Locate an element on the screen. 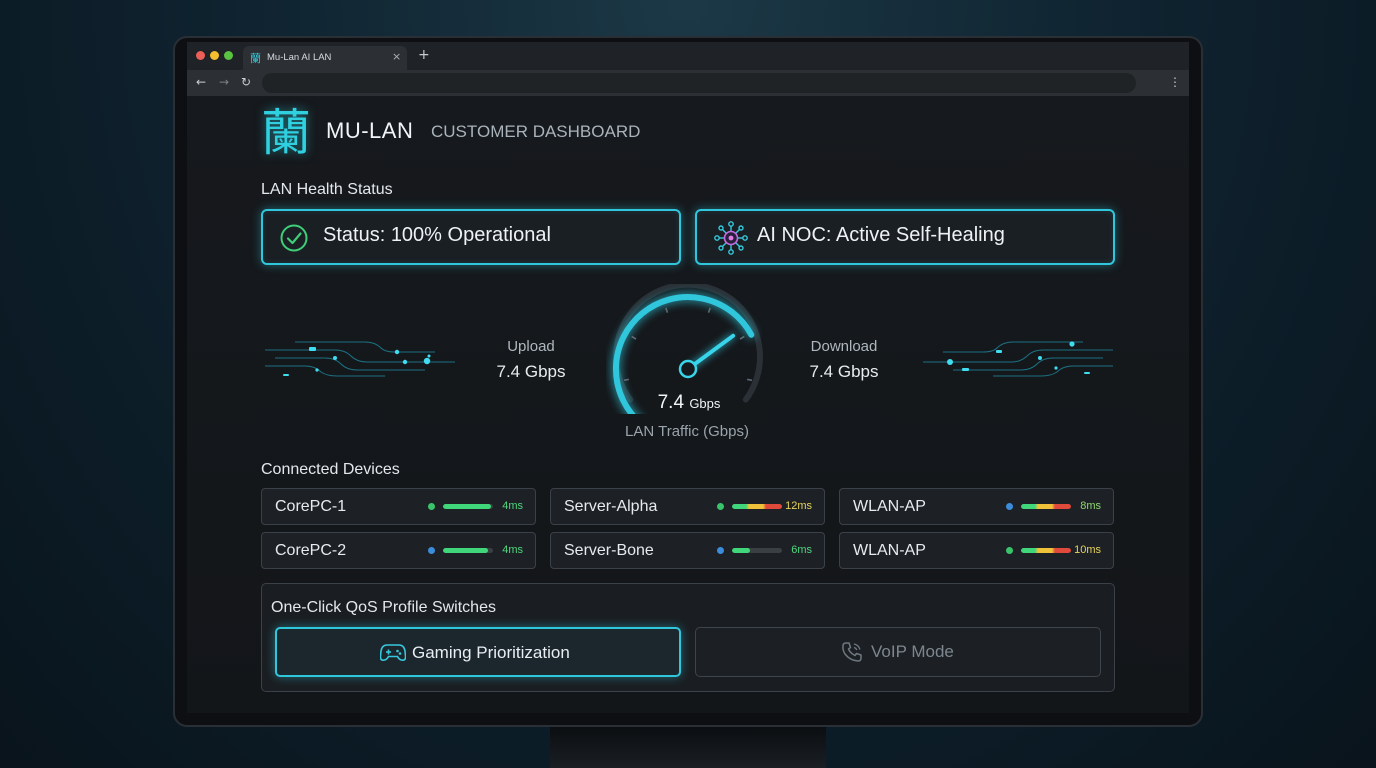 The width and height of the screenshot is (1376, 768). ai-noc-text: AI NOC: Active Self-Healing is located at coordinates (881, 235).